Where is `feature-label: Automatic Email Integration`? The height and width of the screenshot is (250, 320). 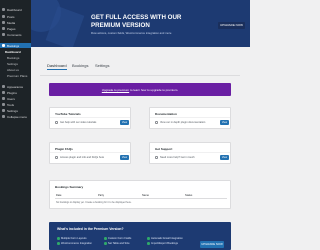 feature-label: Automatic Email Integration is located at coordinates (167, 238).